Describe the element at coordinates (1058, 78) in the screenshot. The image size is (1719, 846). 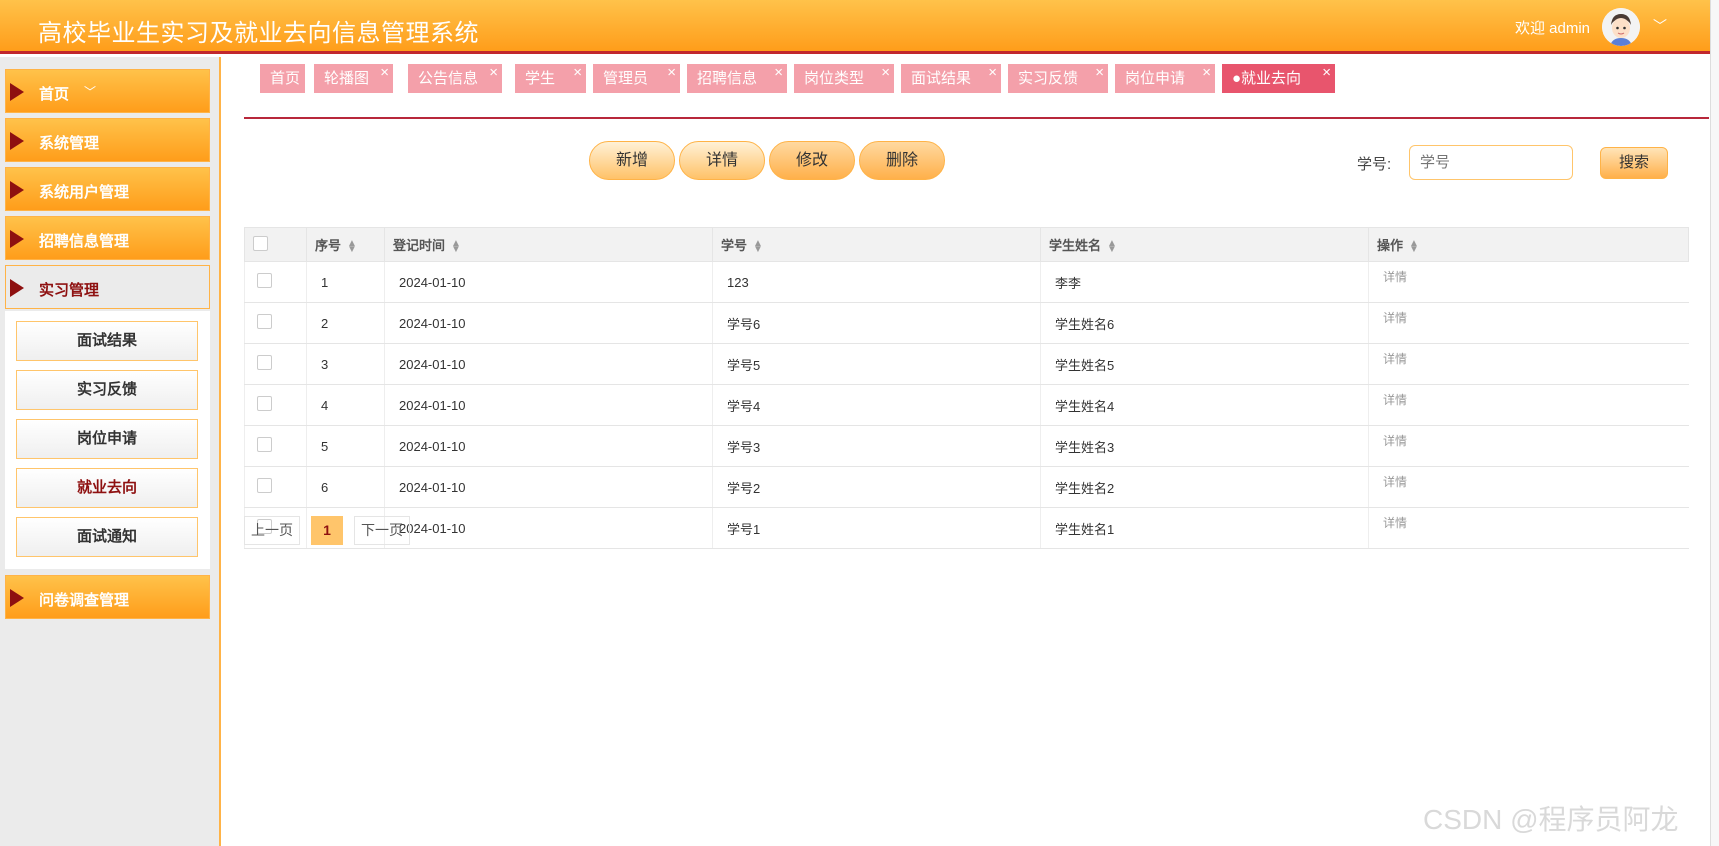
I see `tab-internship-feedback: 实习反馈 ×` at that location.